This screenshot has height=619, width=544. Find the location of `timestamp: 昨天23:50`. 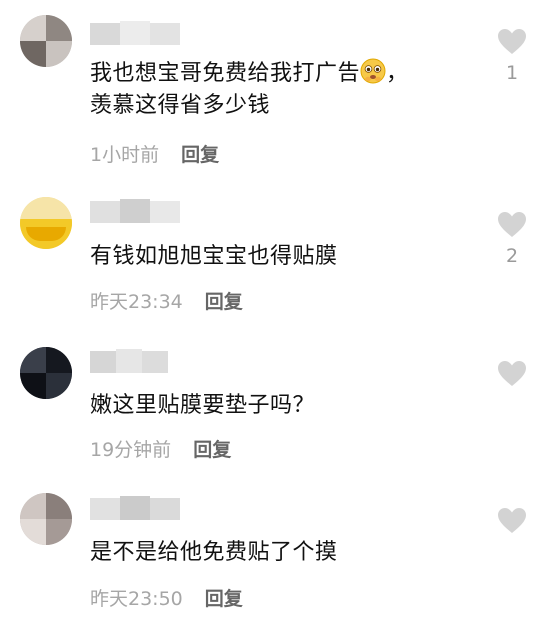

timestamp: 昨天23:50 is located at coordinates (136, 599).